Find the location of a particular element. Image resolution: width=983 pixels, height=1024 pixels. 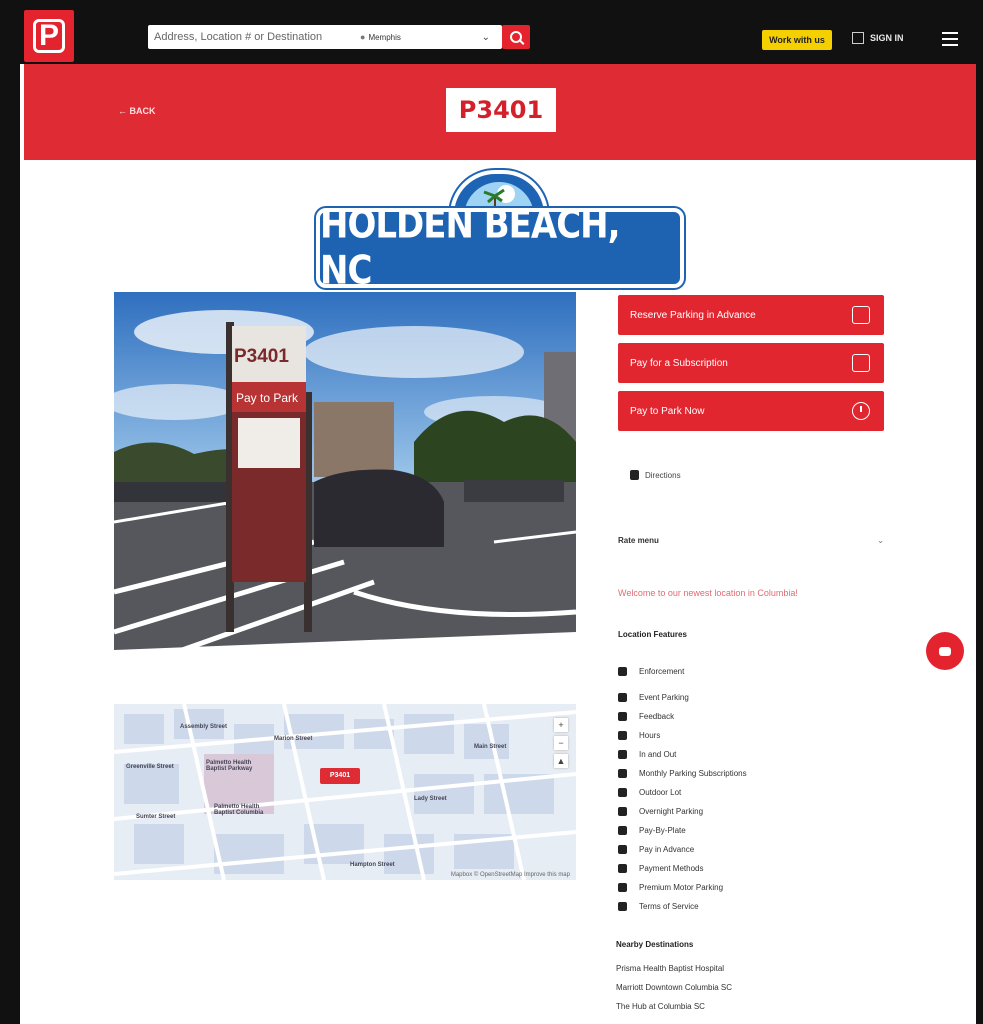

reserve-parking-button: Reserve Parking in Advance is located at coordinates (751, 315).